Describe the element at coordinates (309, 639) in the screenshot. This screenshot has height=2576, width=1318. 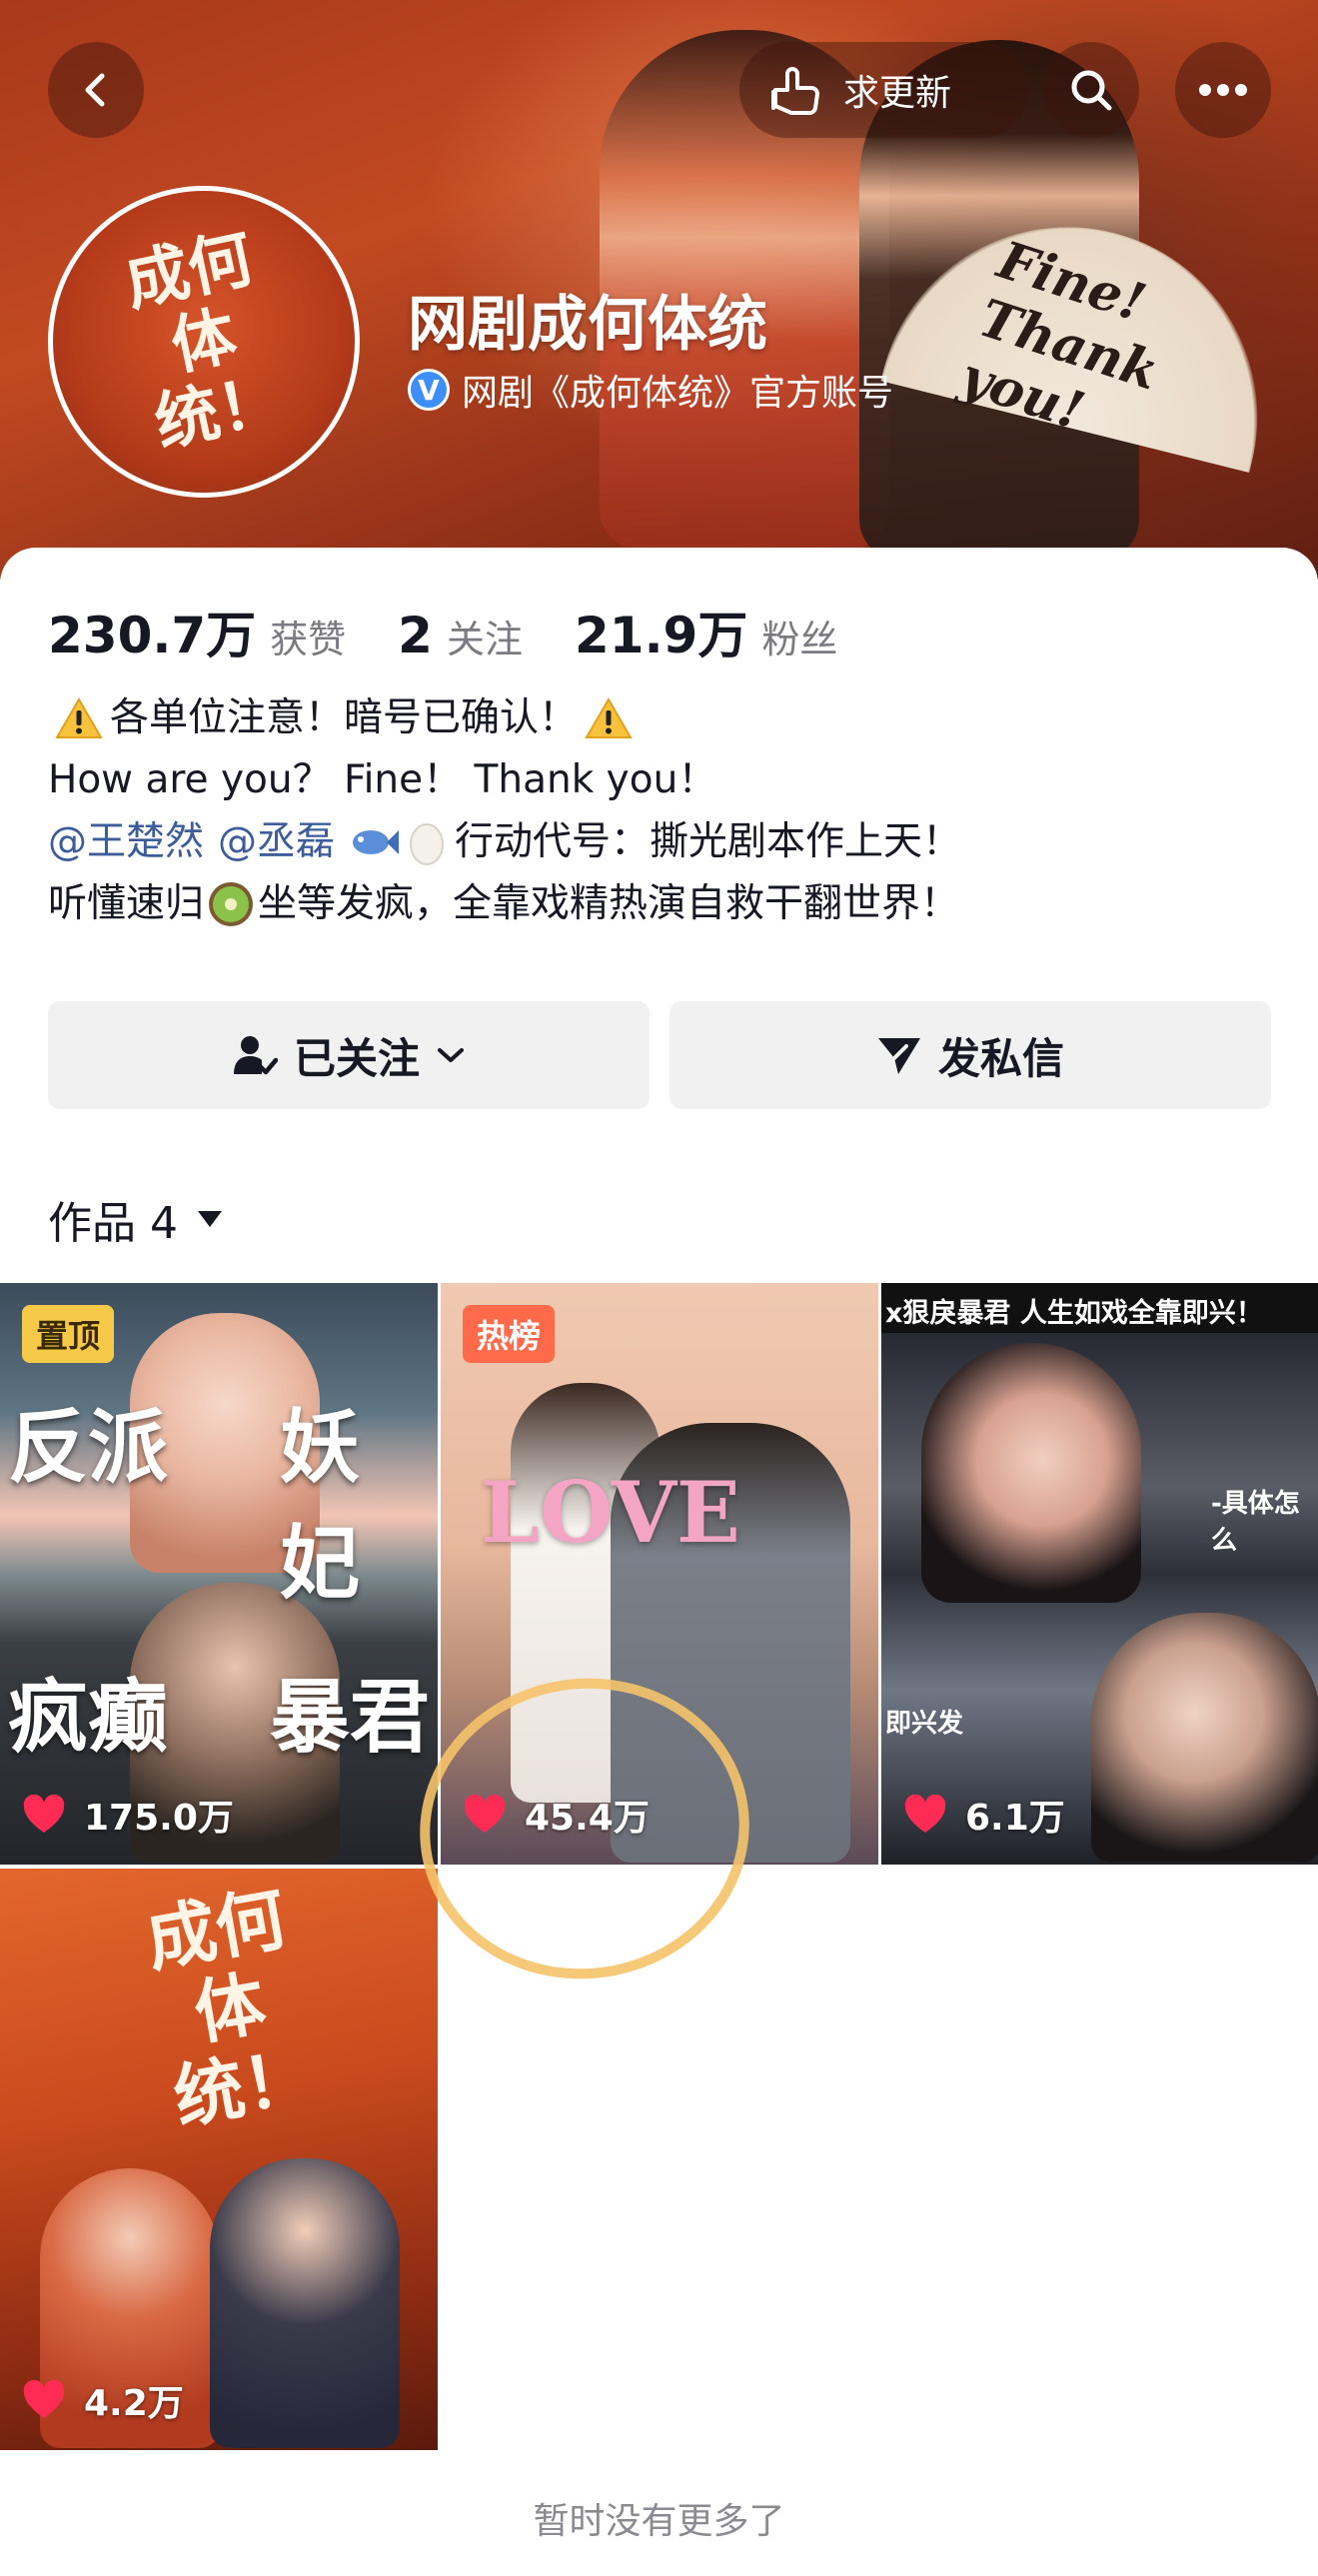
I see `stat-likes-label: 获赞` at that location.